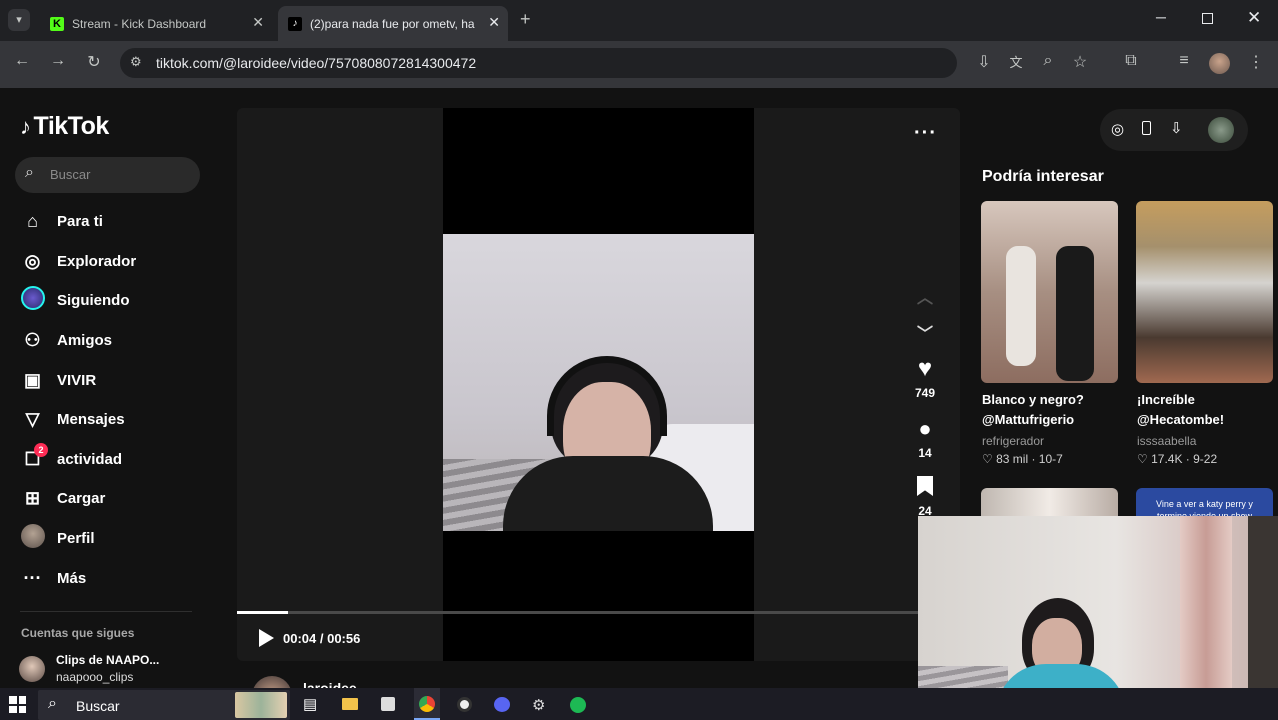  What do you see at coordinates (1207, 18) in the screenshot?
I see `restore-icon` at bounding box center [1207, 18].